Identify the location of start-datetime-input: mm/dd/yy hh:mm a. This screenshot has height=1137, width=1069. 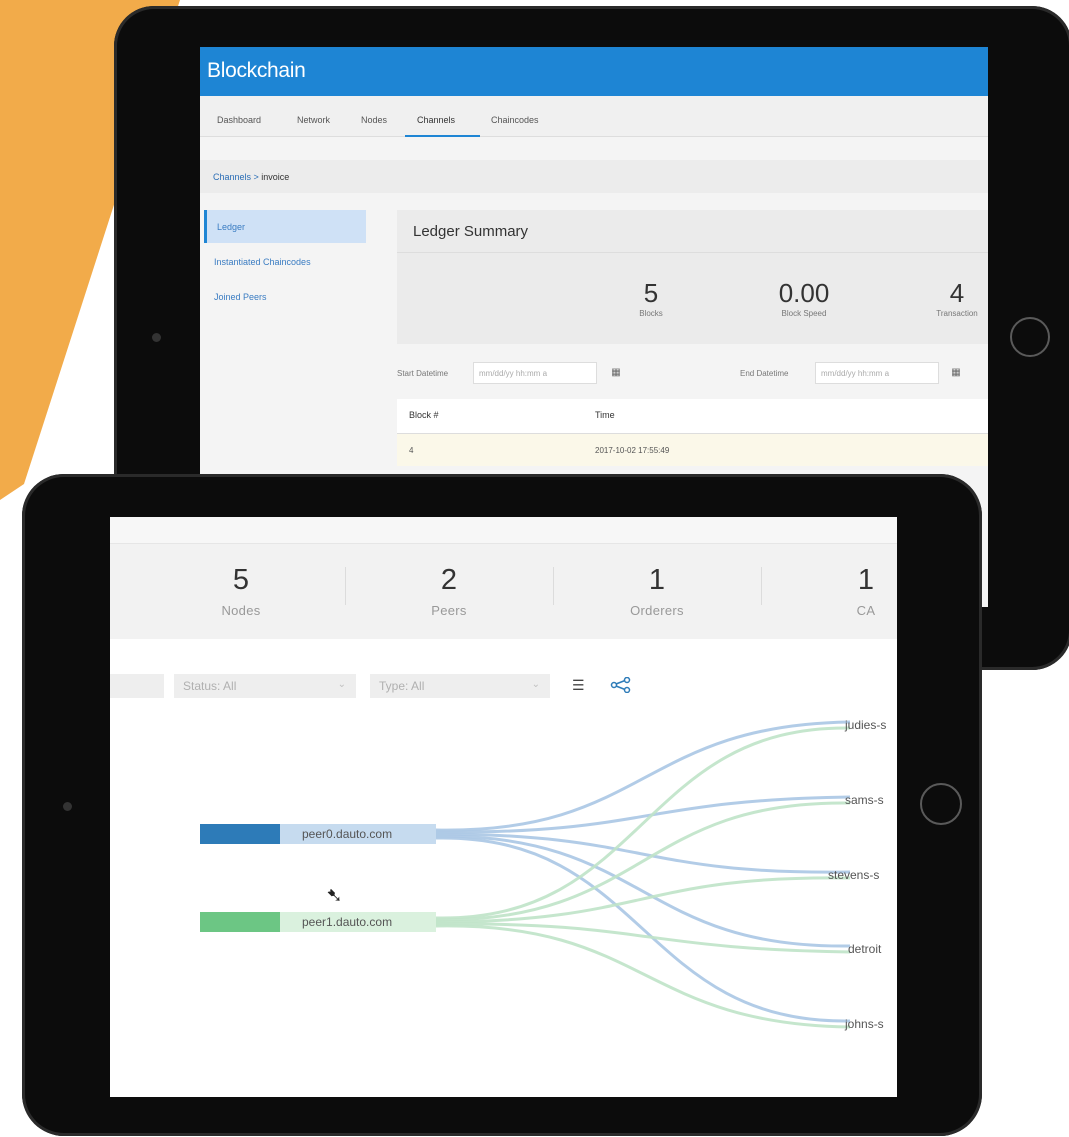
(535, 373).